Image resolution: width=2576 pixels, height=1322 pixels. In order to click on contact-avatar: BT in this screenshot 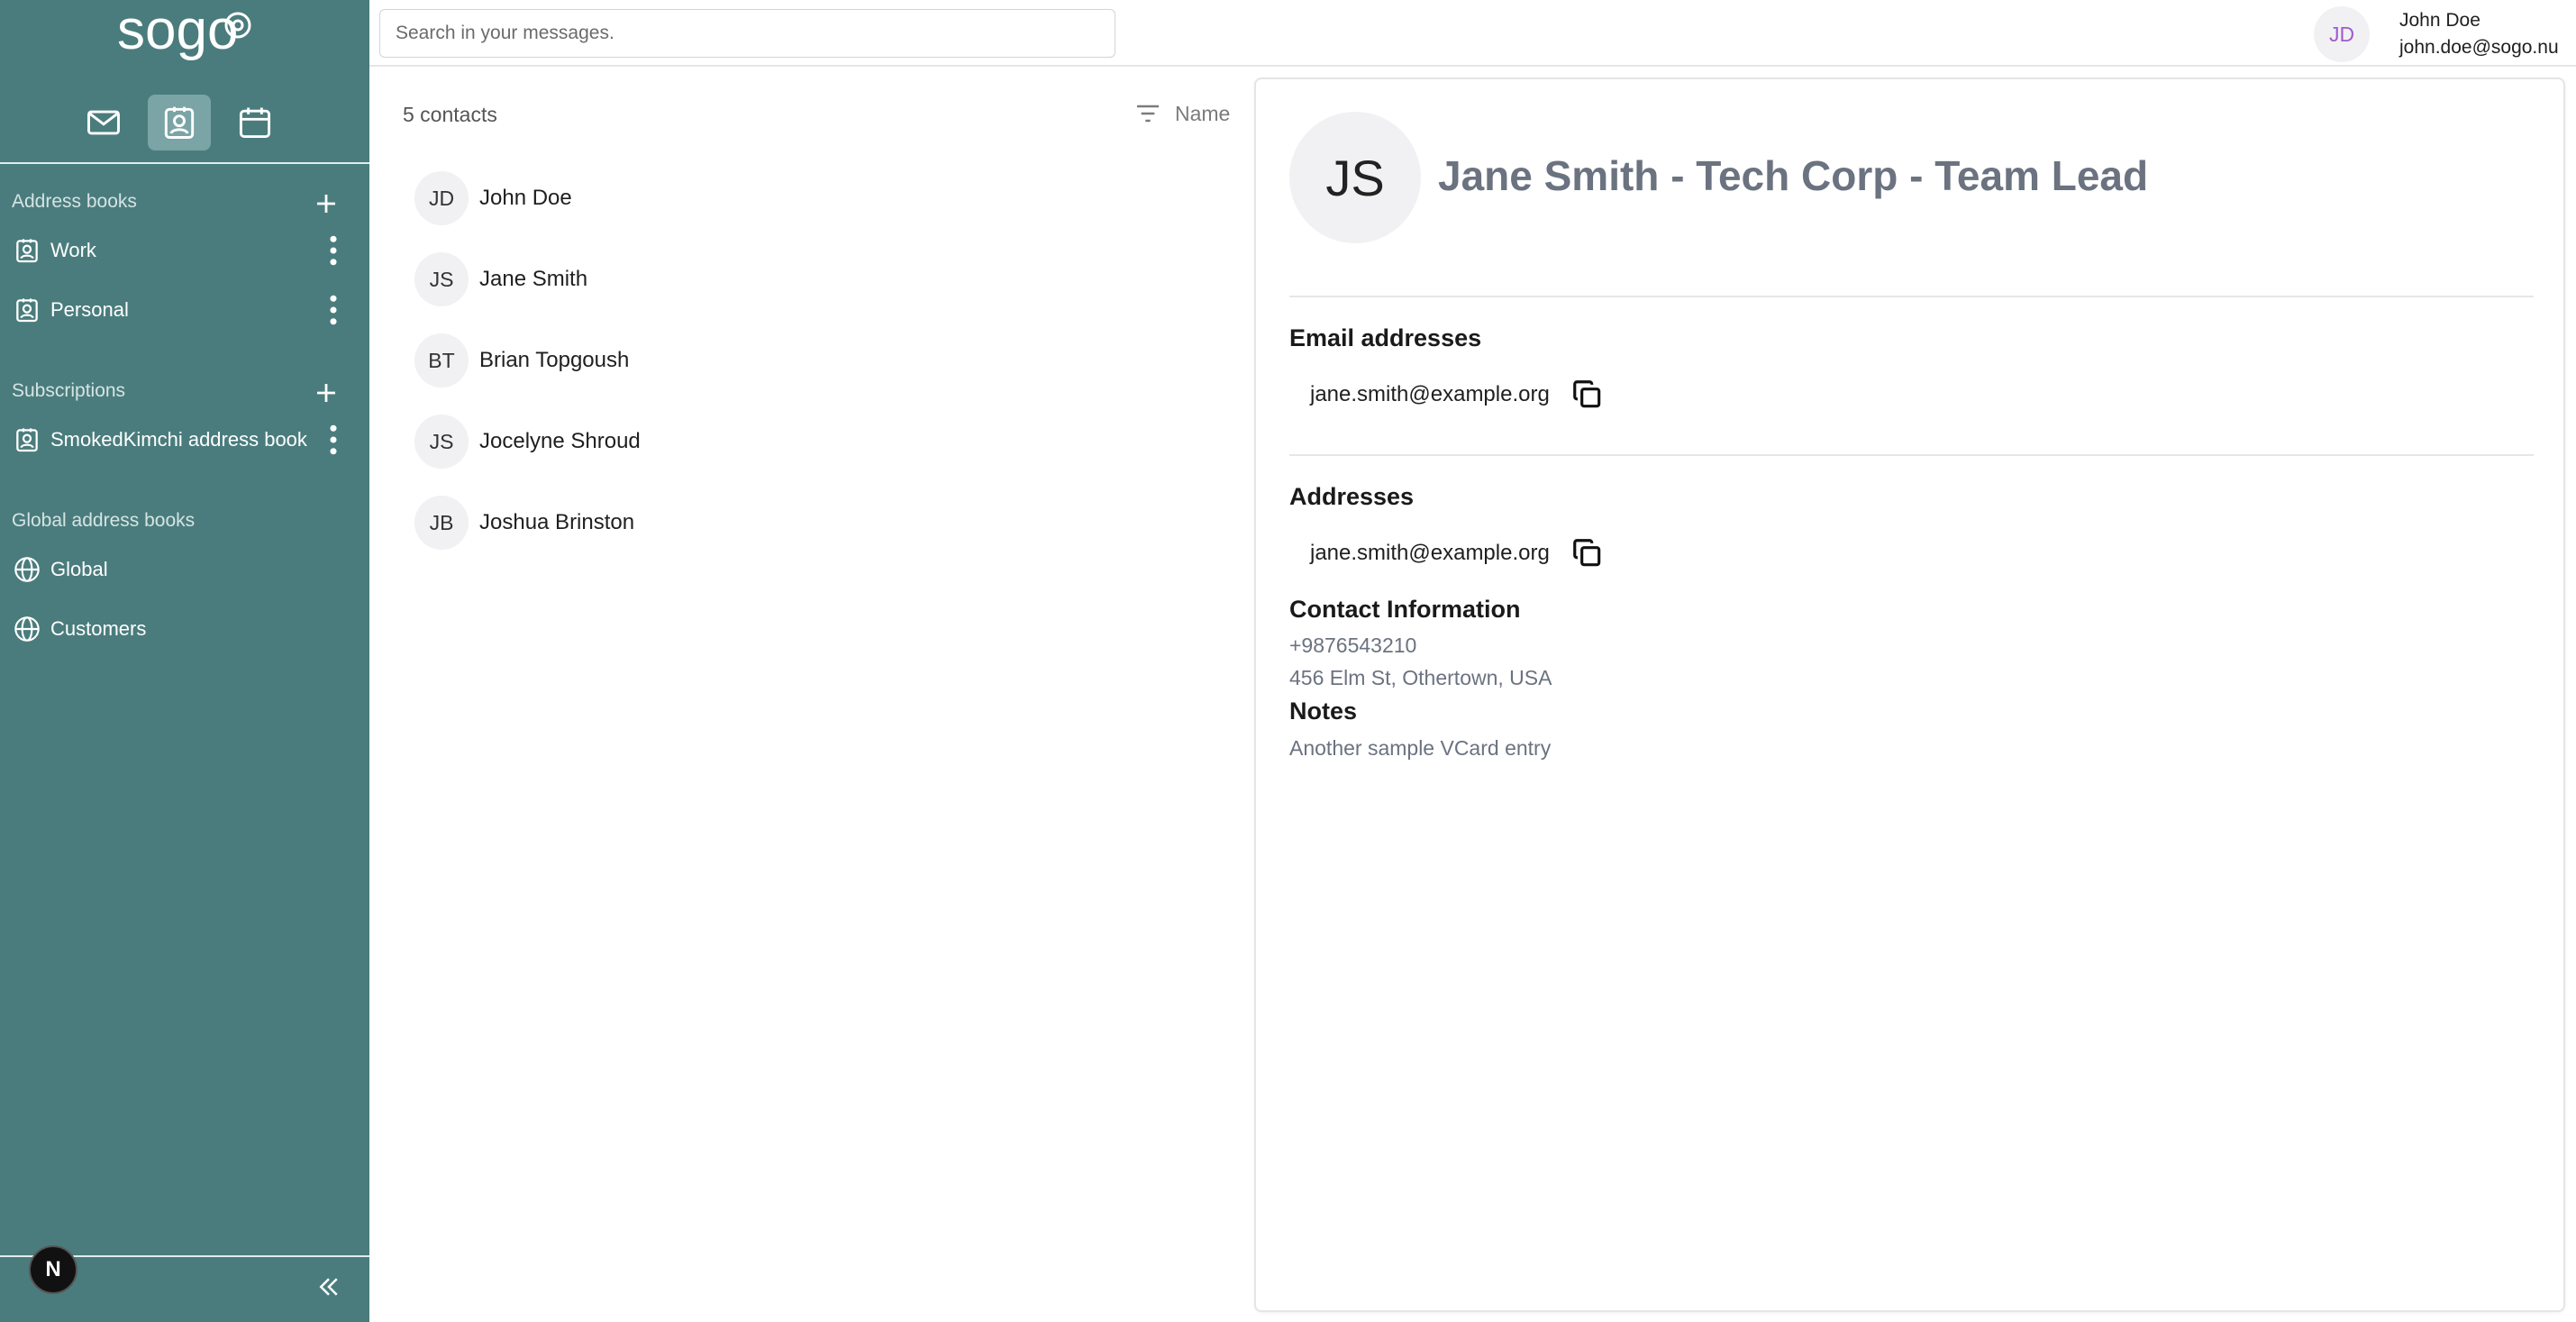, I will do `click(441, 360)`.